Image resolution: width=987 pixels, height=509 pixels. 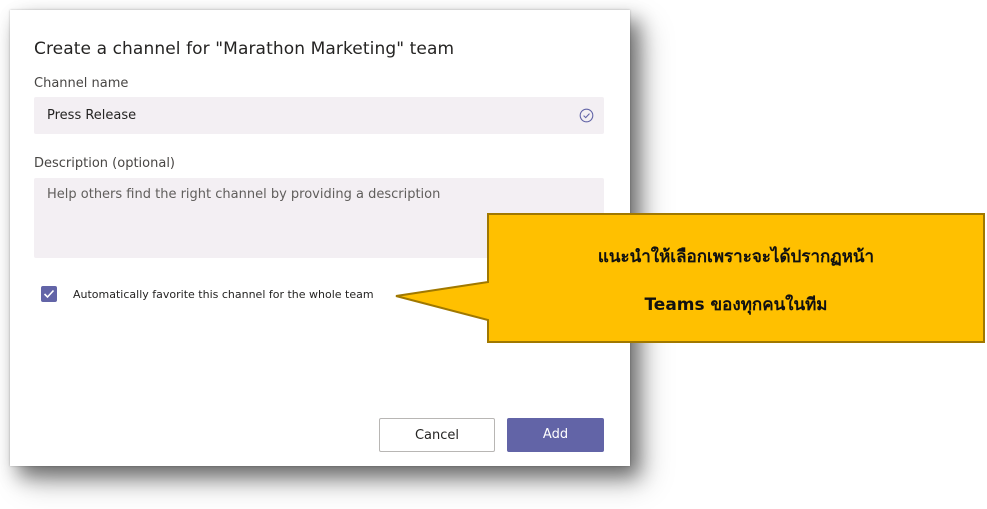 What do you see at coordinates (105, 163) in the screenshot?
I see `description-label: Description (optional)` at bounding box center [105, 163].